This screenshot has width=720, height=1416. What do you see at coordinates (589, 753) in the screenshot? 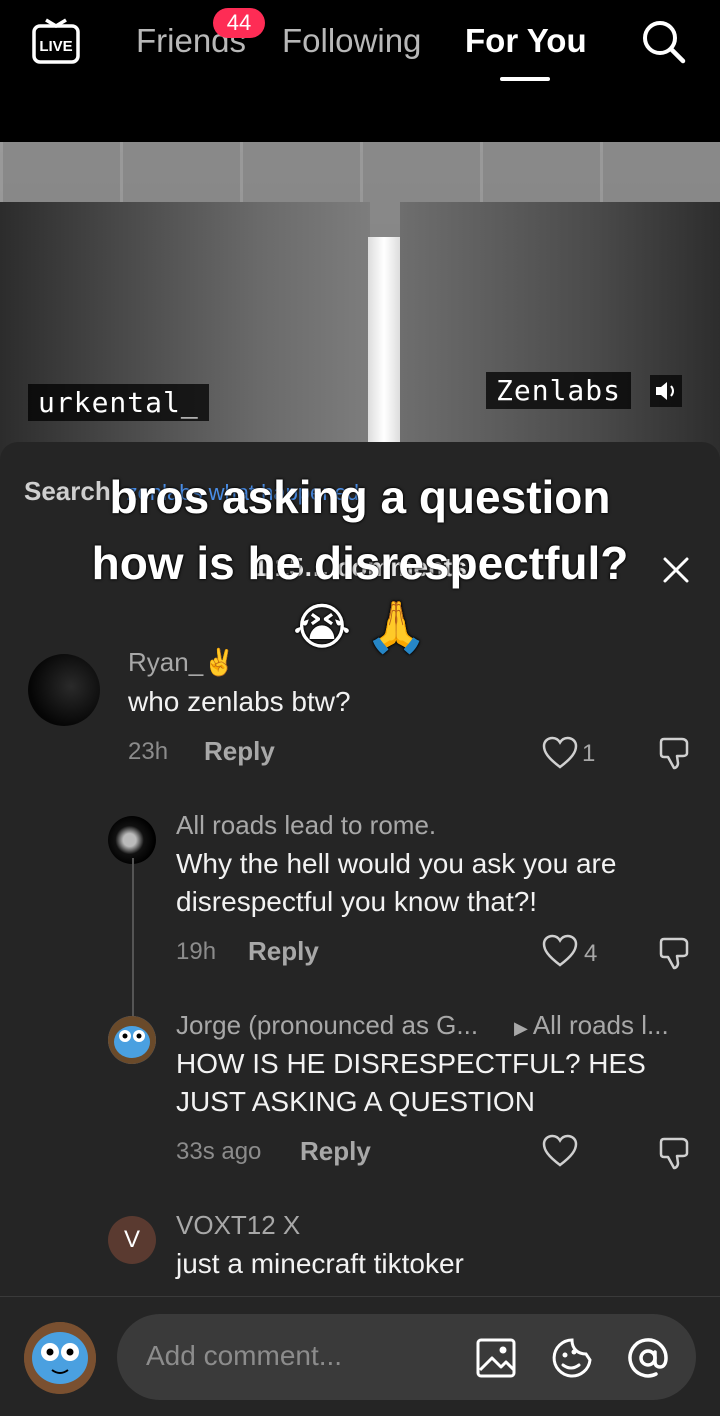
I see `like-count: 1` at bounding box center [589, 753].